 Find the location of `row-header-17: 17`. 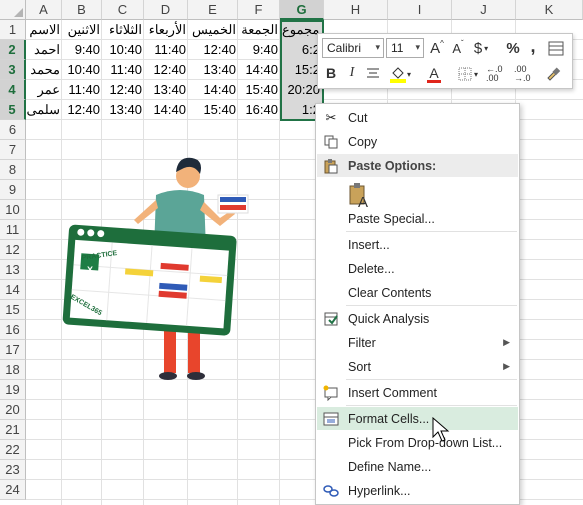

row-header-17: 17 is located at coordinates (13, 350).